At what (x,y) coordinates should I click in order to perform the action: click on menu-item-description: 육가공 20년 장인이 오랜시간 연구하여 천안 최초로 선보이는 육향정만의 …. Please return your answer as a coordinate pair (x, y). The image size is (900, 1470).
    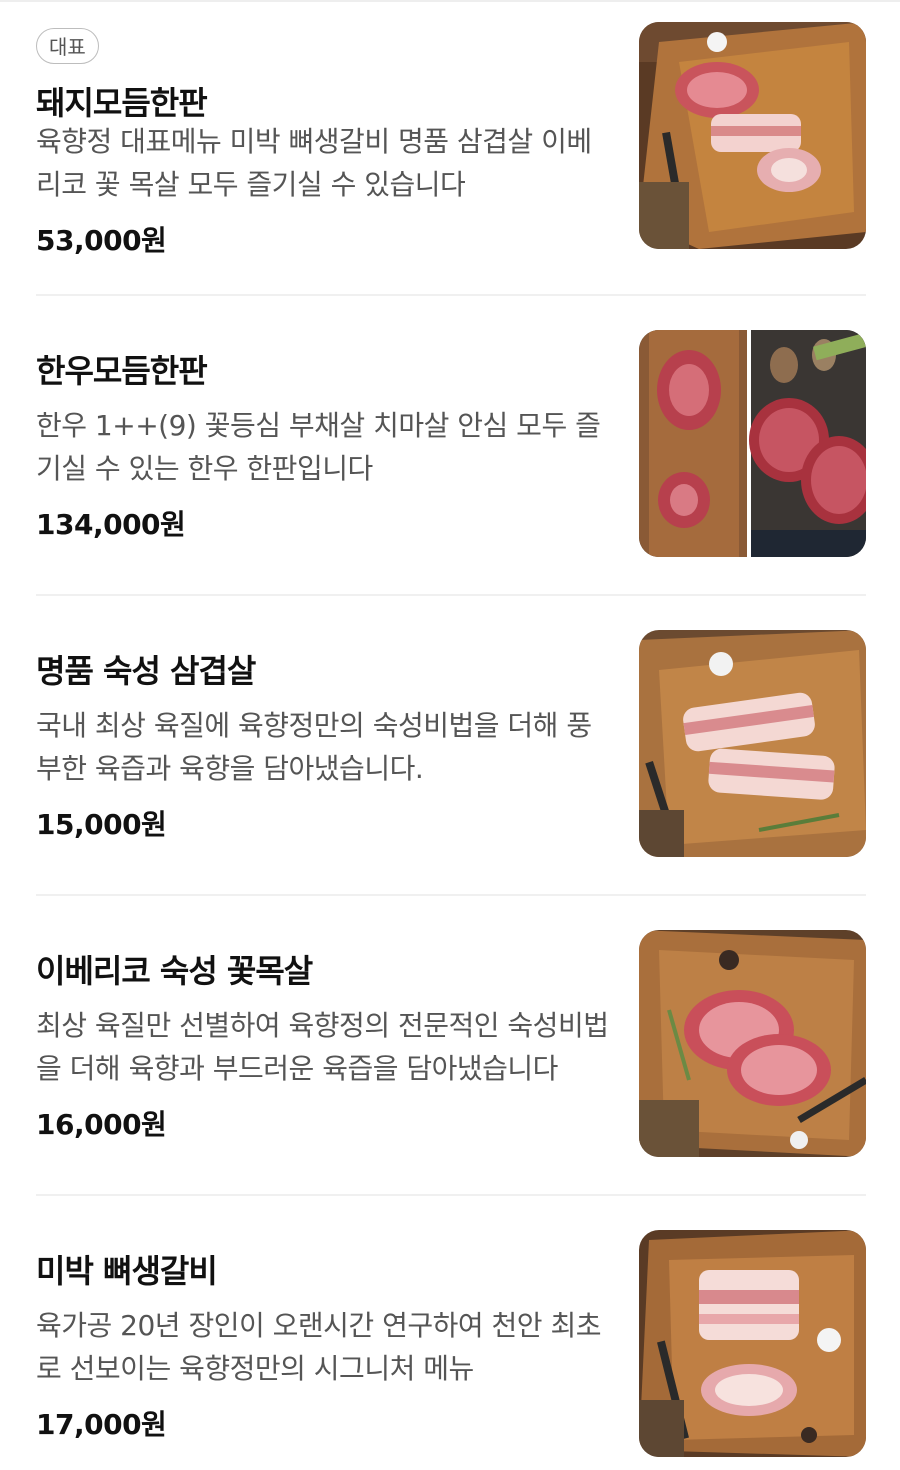
    Looking at the image, I should click on (318, 1347).